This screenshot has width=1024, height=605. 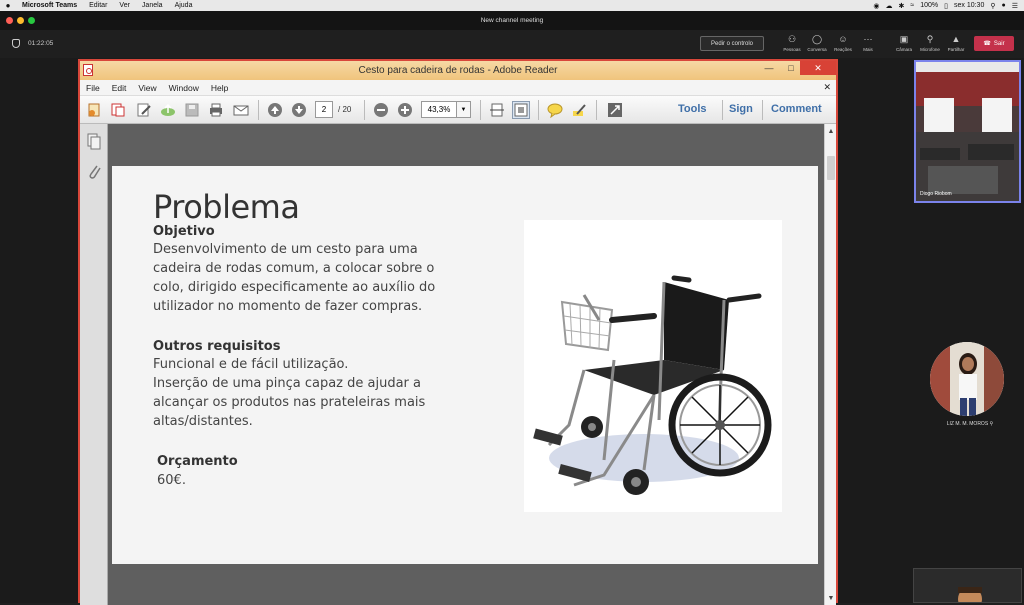 I want to click on menu-window: Window, so click(x=184, y=88).